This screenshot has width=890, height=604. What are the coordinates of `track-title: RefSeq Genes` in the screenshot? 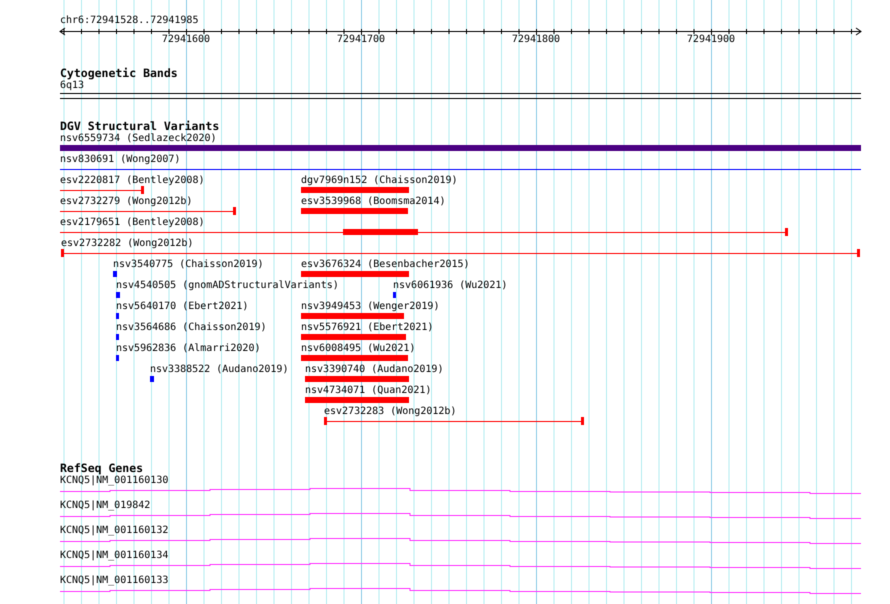 It's located at (102, 468).